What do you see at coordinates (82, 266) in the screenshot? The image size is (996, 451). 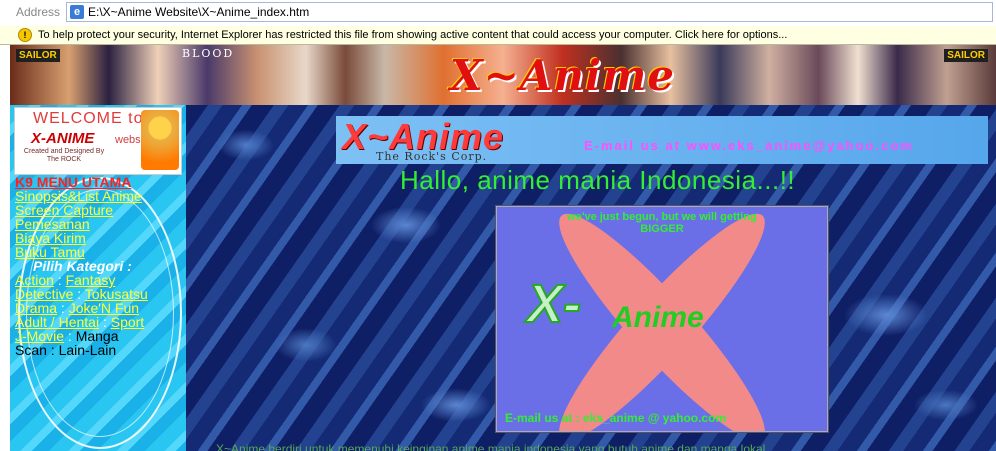 I see `category-title: Pilih Kategori :` at bounding box center [82, 266].